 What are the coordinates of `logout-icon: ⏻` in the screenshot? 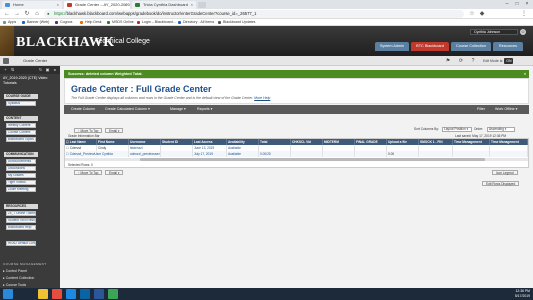 It's located at (523, 32).